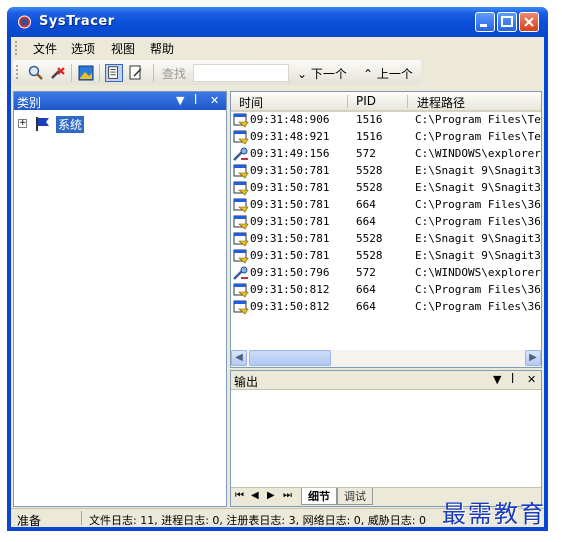  What do you see at coordinates (123, 48) in the screenshot?
I see `menu-view: 视图` at bounding box center [123, 48].